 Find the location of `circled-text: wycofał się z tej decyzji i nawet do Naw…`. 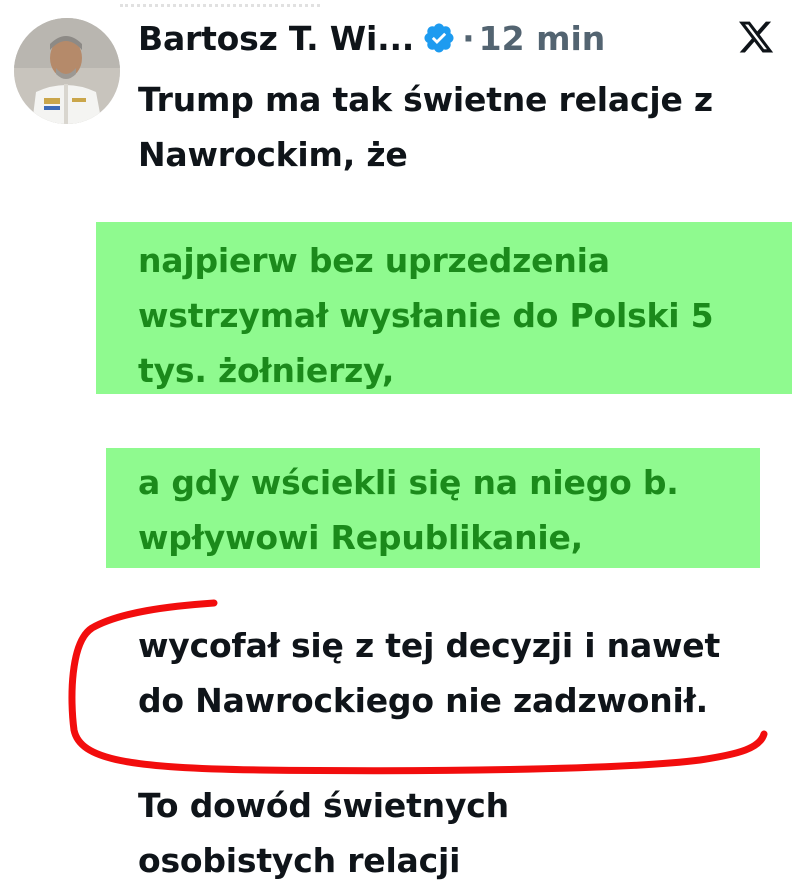

circled-text: wycofał się z tej decyzji i nawet do Naw… is located at coordinates (429, 673).